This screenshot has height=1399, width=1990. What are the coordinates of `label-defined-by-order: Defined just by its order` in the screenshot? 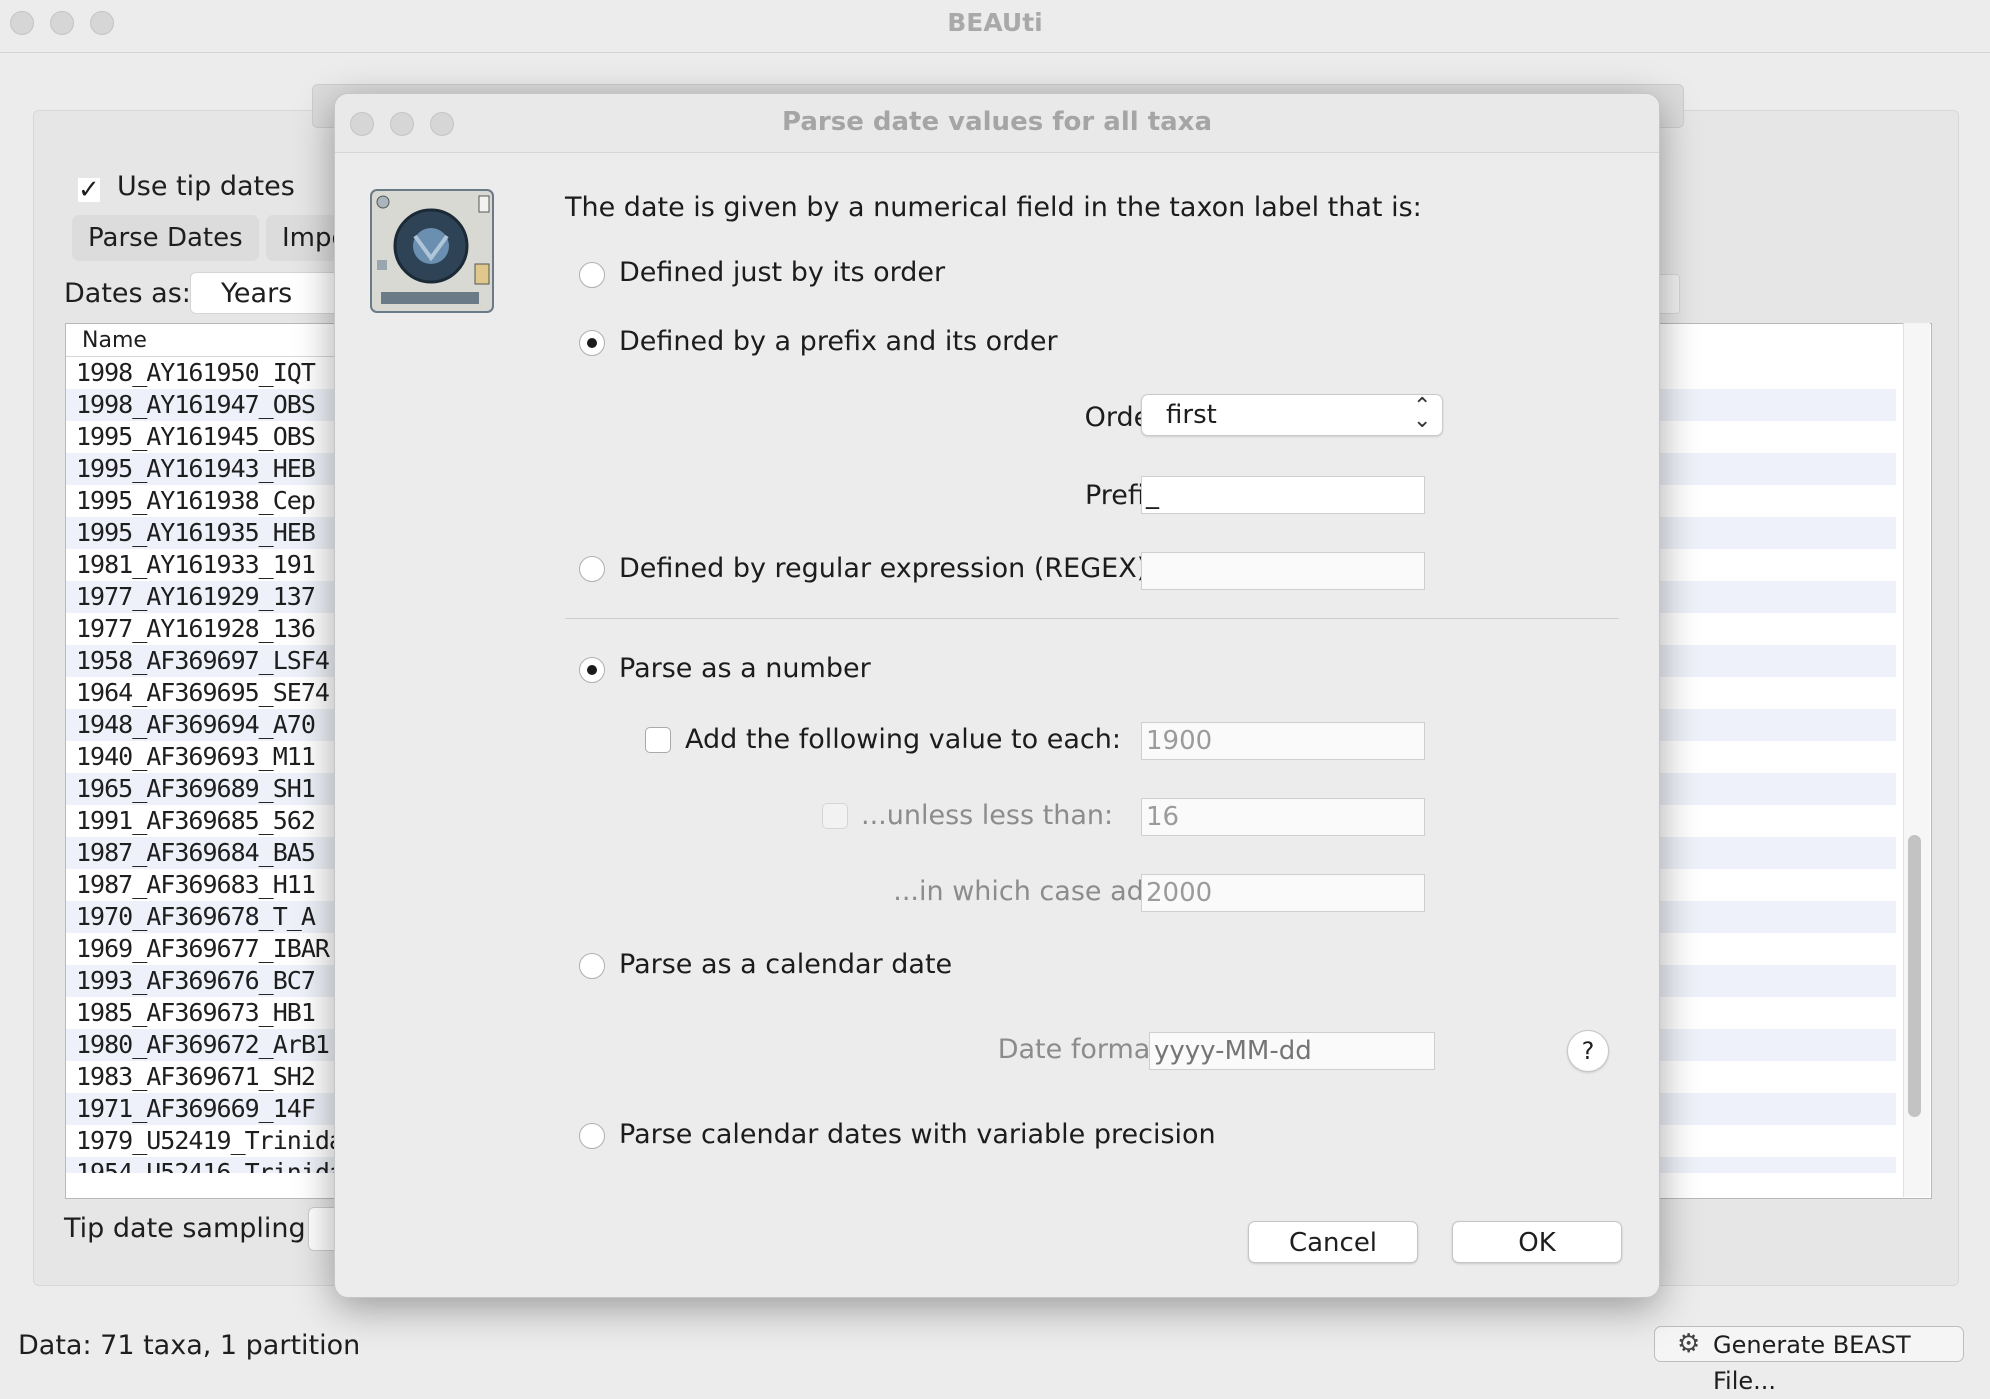 It's located at (782, 272).